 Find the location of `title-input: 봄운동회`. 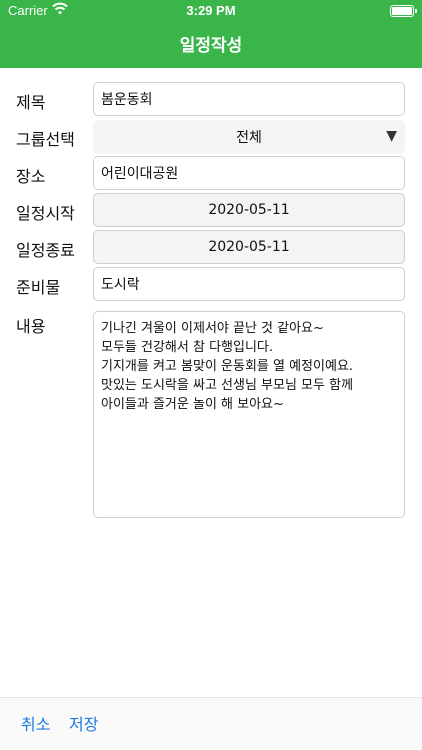

title-input: 봄운동회 is located at coordinates (249, 99).